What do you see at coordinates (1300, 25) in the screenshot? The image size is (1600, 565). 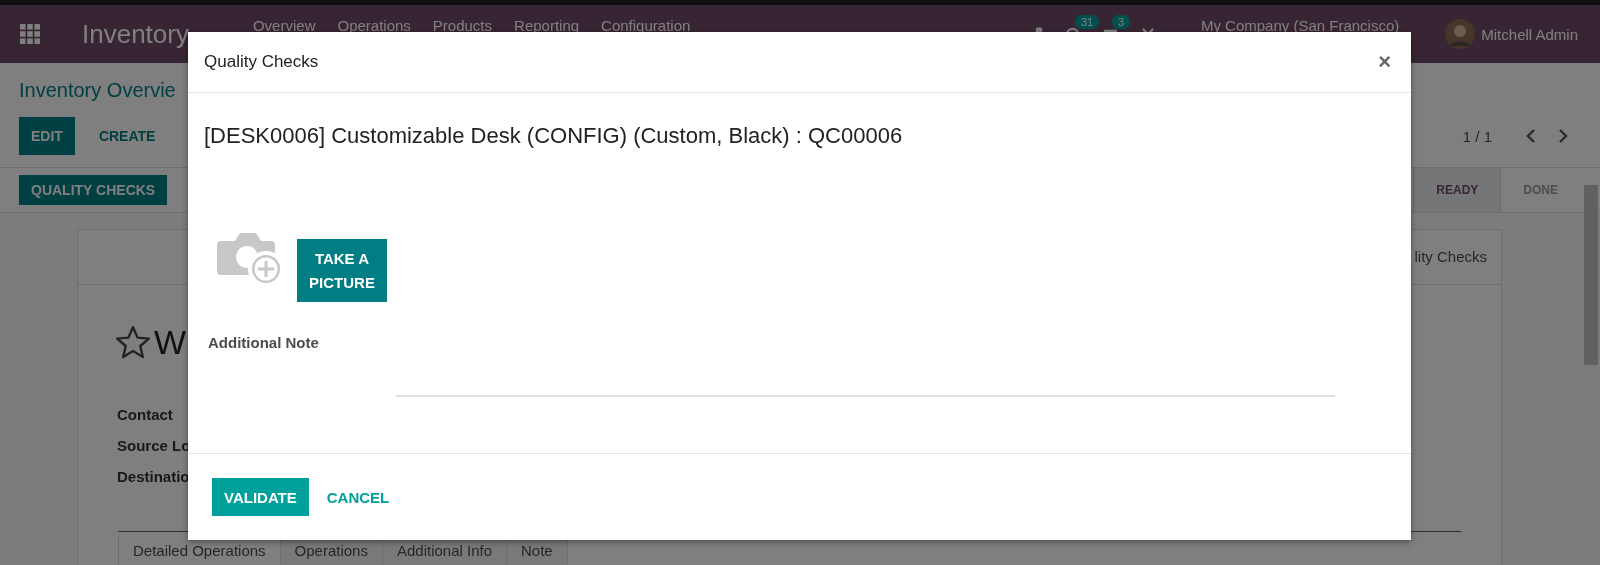 I see `company-switcher: My Company (San Francisco)` at bounding box center [1300, 25].